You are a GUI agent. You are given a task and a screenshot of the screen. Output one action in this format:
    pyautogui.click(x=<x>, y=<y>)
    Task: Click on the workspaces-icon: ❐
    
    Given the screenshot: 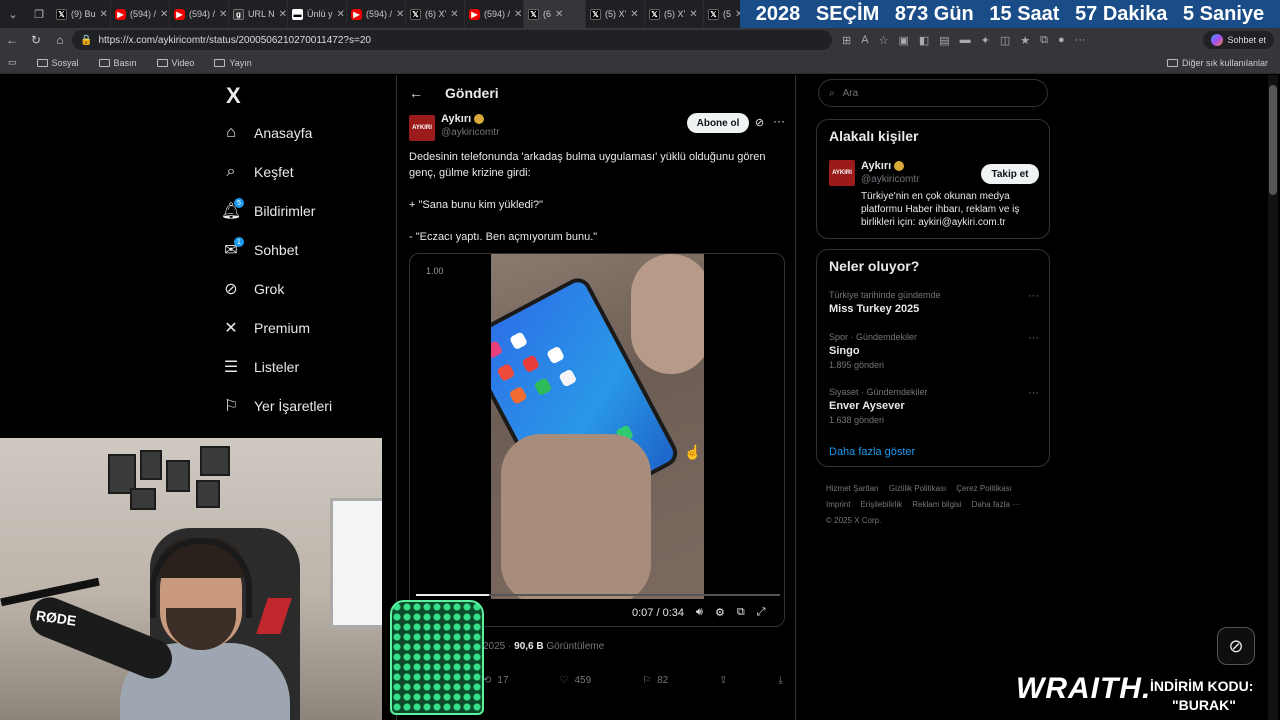 What is the action you would take?
    pyautogui.click(x=39, y=14)
    